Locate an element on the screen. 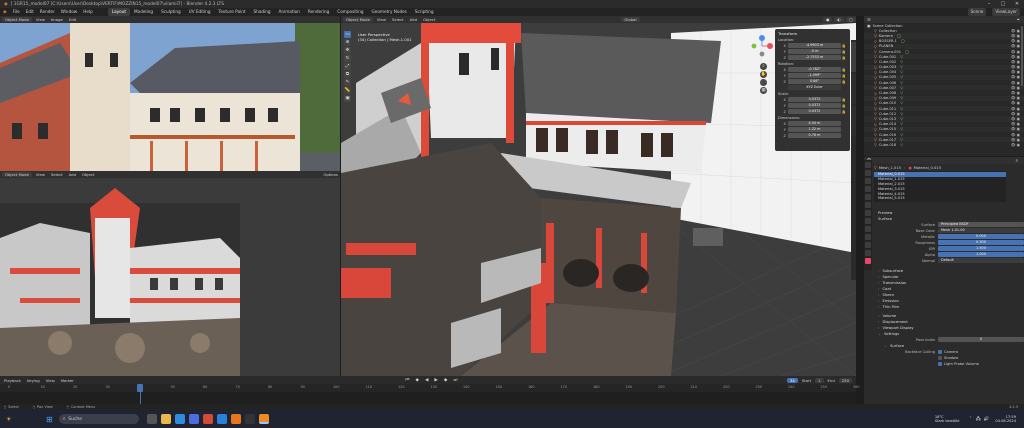 This screenshot has height=428, width=1024. terminal-icon is located at coordinates (249, 419).